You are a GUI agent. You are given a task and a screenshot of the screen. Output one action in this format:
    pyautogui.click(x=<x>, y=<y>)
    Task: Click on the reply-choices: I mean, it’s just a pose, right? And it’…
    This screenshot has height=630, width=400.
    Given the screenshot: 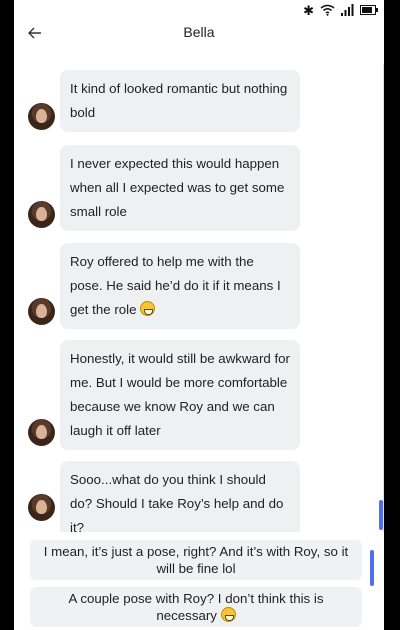 What is the action you would take?
    pyautogui.click(x=199, y=581)
    